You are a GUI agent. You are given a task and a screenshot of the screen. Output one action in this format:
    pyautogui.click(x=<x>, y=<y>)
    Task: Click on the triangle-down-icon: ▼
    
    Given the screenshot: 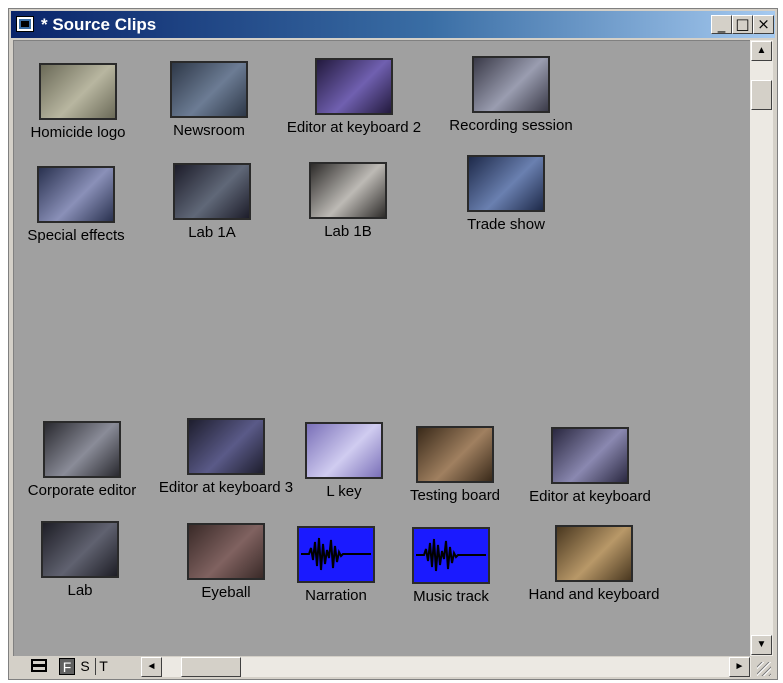 What is the action you would take?
    pyautogui.click(x=761, y=644)
    